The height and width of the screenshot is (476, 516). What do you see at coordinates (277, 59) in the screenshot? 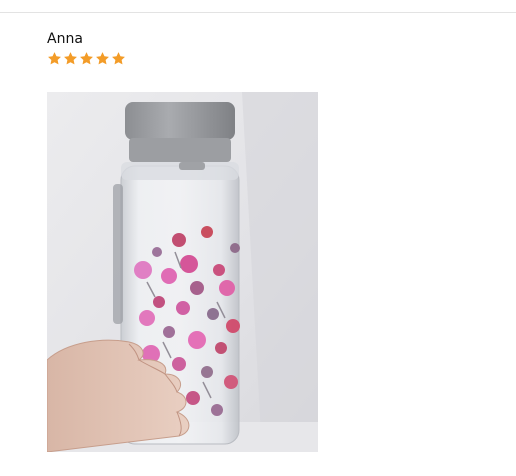
I see `star-rating` at bounding box center [277, 59].